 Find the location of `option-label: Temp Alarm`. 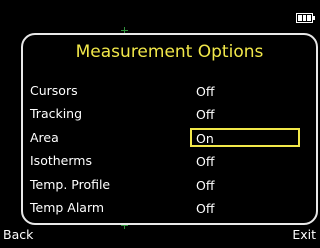

option-label: Temp Alarm is located at coordinates (67, 207).